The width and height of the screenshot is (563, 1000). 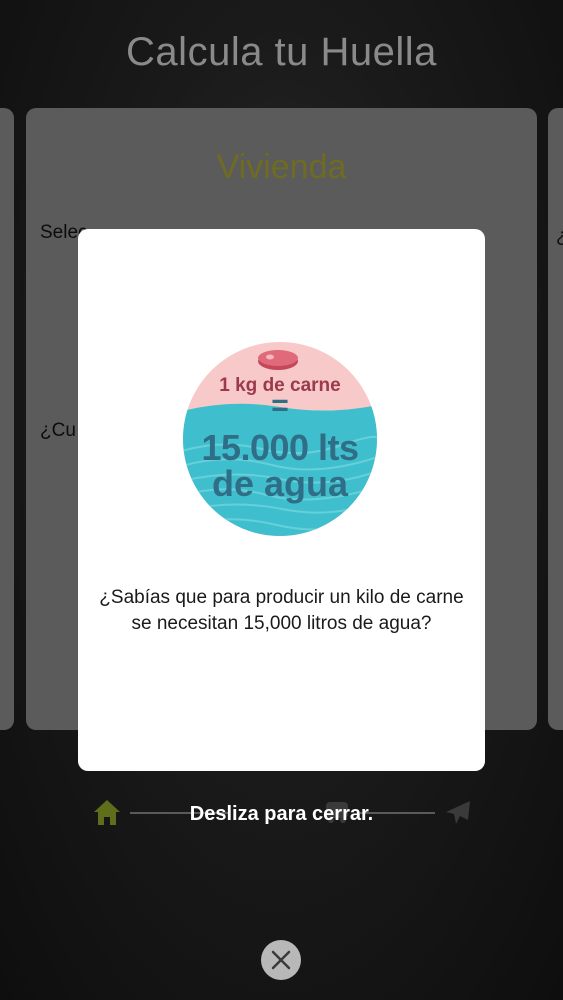 I want to click on previous-card, so click(x=7, y=419).